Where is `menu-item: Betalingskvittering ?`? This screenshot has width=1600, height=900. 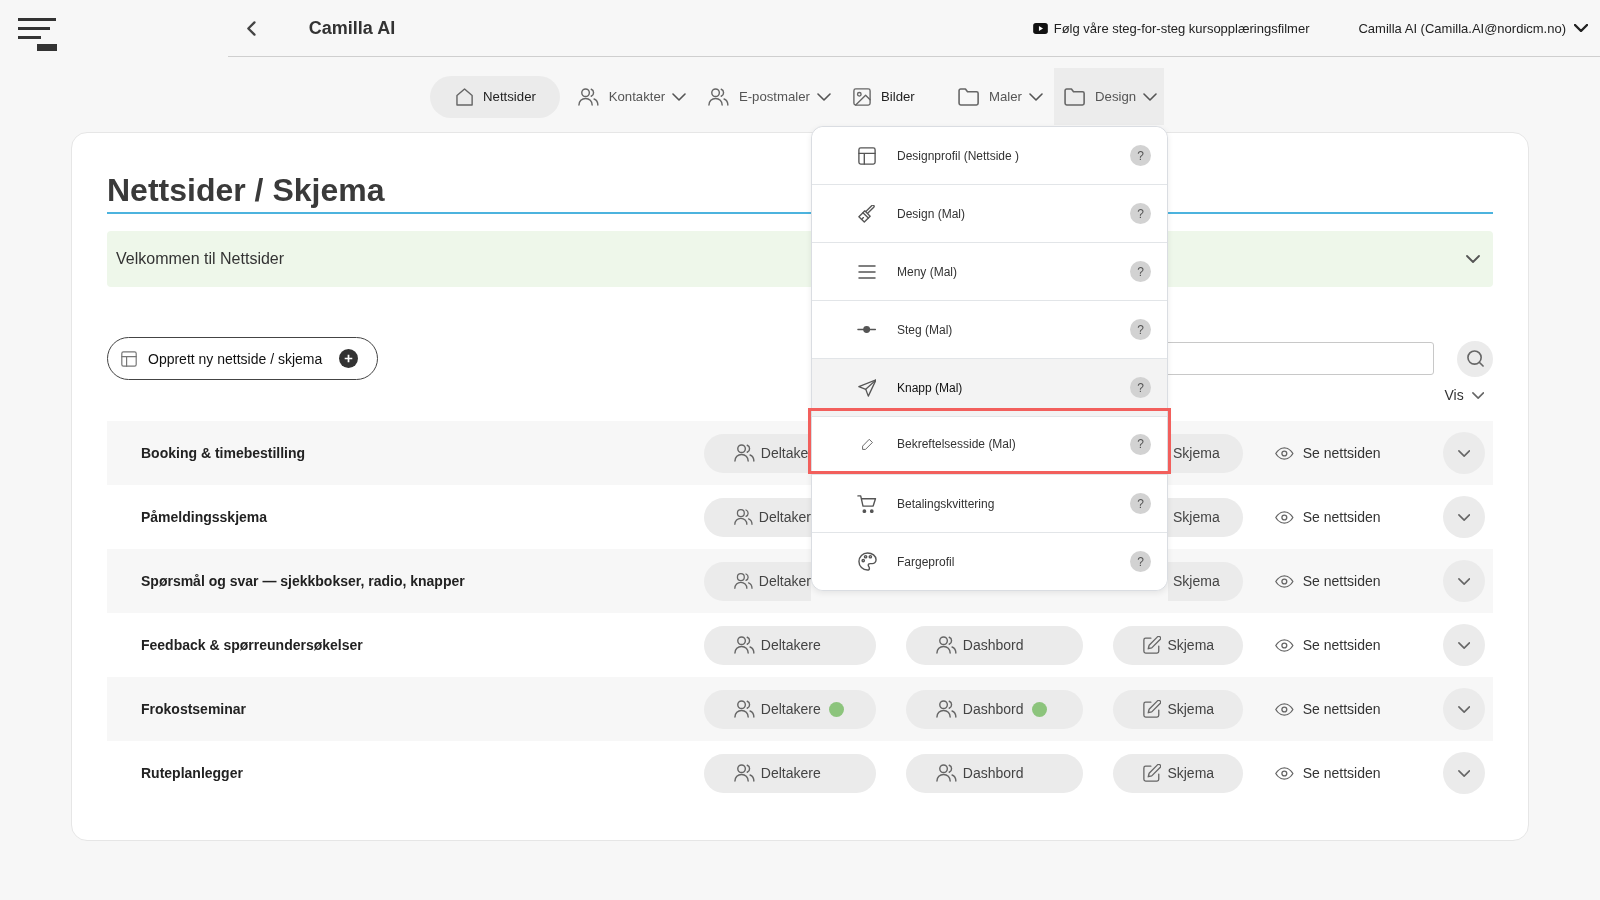 menu-item: Betalingskvittering ? is located at coordinates (989, 503).